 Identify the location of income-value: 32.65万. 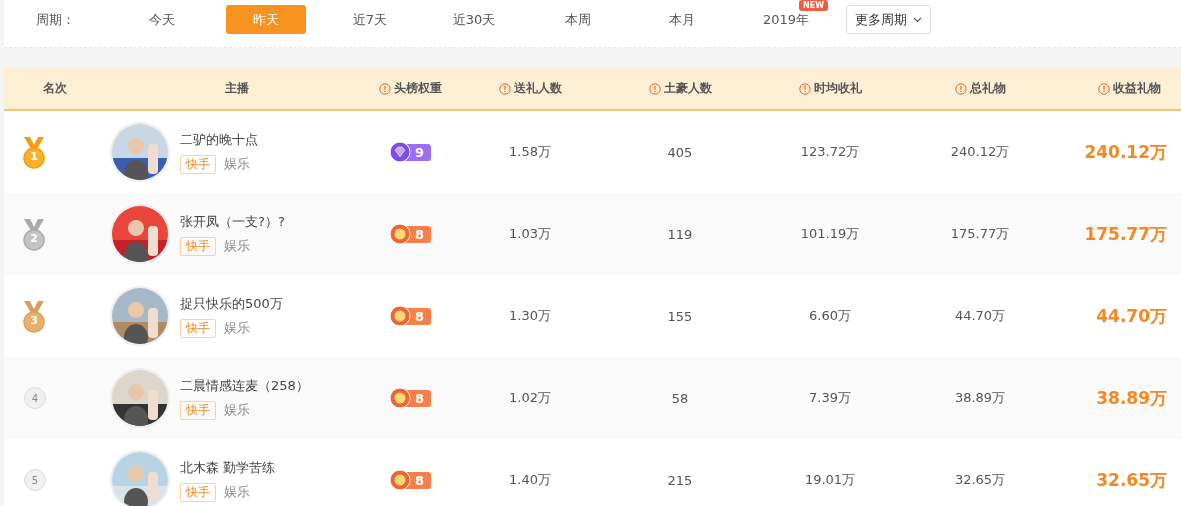
(1131, 480).